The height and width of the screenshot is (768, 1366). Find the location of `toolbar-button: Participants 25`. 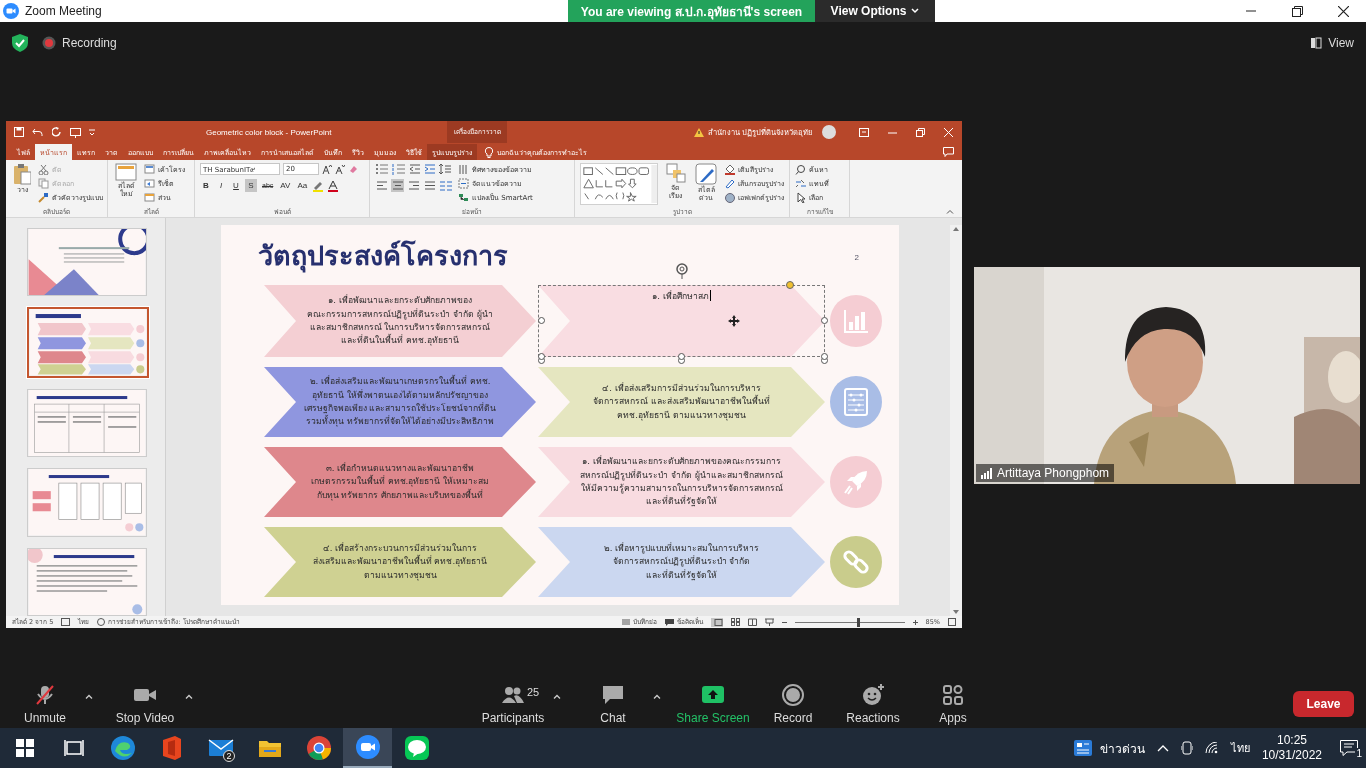

toolbar-button: Participants 25 is located at coordinates (513, 704).